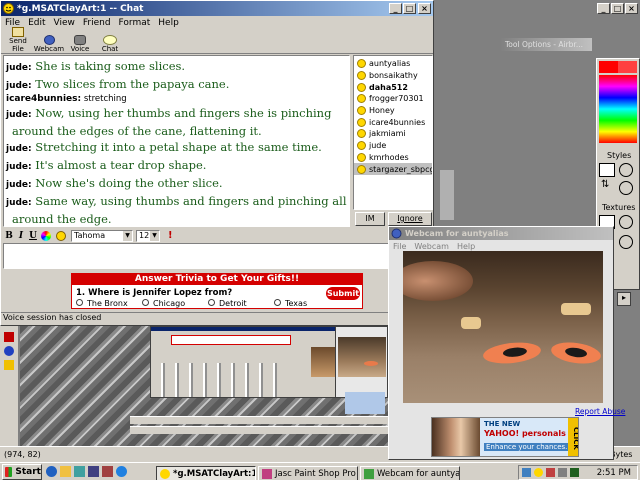 This screenshot has height=480, width=640. What do you see at coordinates (46, 235) in the screenshot?
I see `text-color-icon` at bounding box center [46, 235].